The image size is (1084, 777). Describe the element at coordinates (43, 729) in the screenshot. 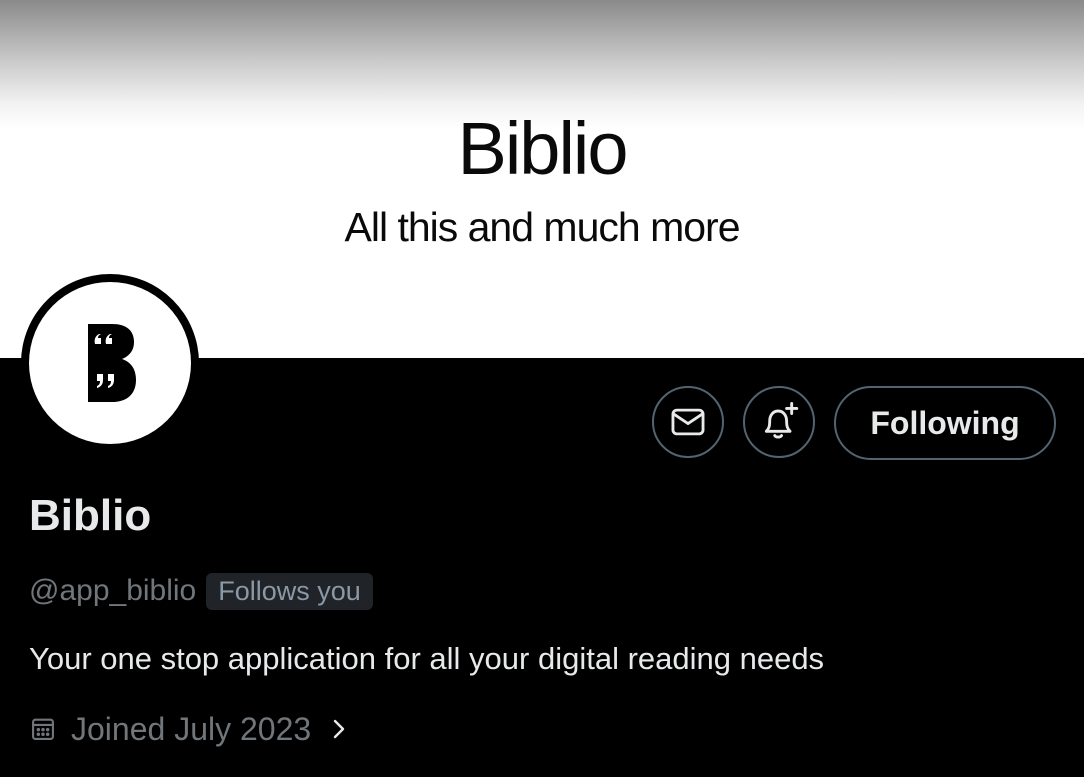

I see `calendar-icon` at that location.